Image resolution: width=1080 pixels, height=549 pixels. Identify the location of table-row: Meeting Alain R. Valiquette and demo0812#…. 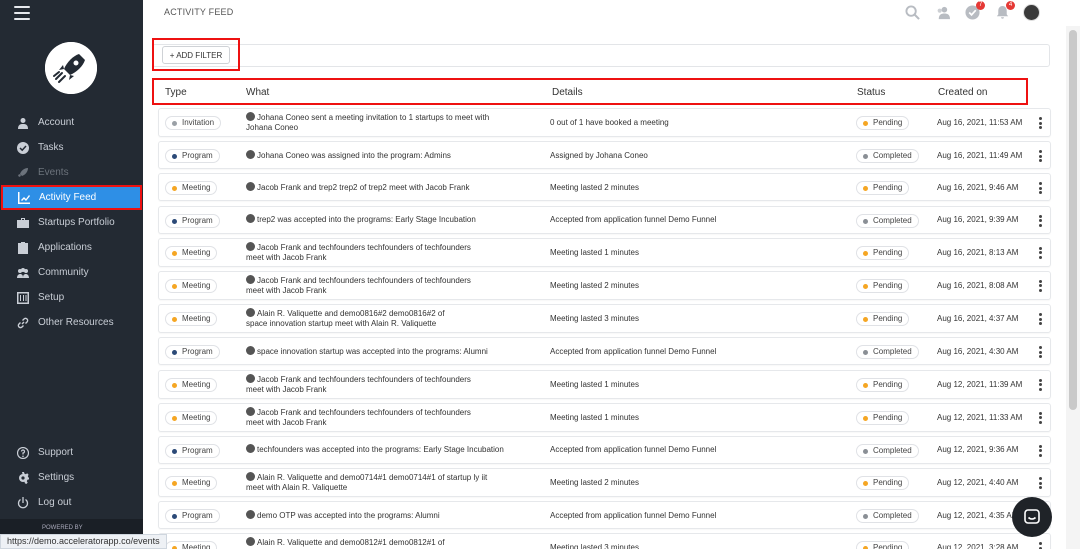
(604, 541).